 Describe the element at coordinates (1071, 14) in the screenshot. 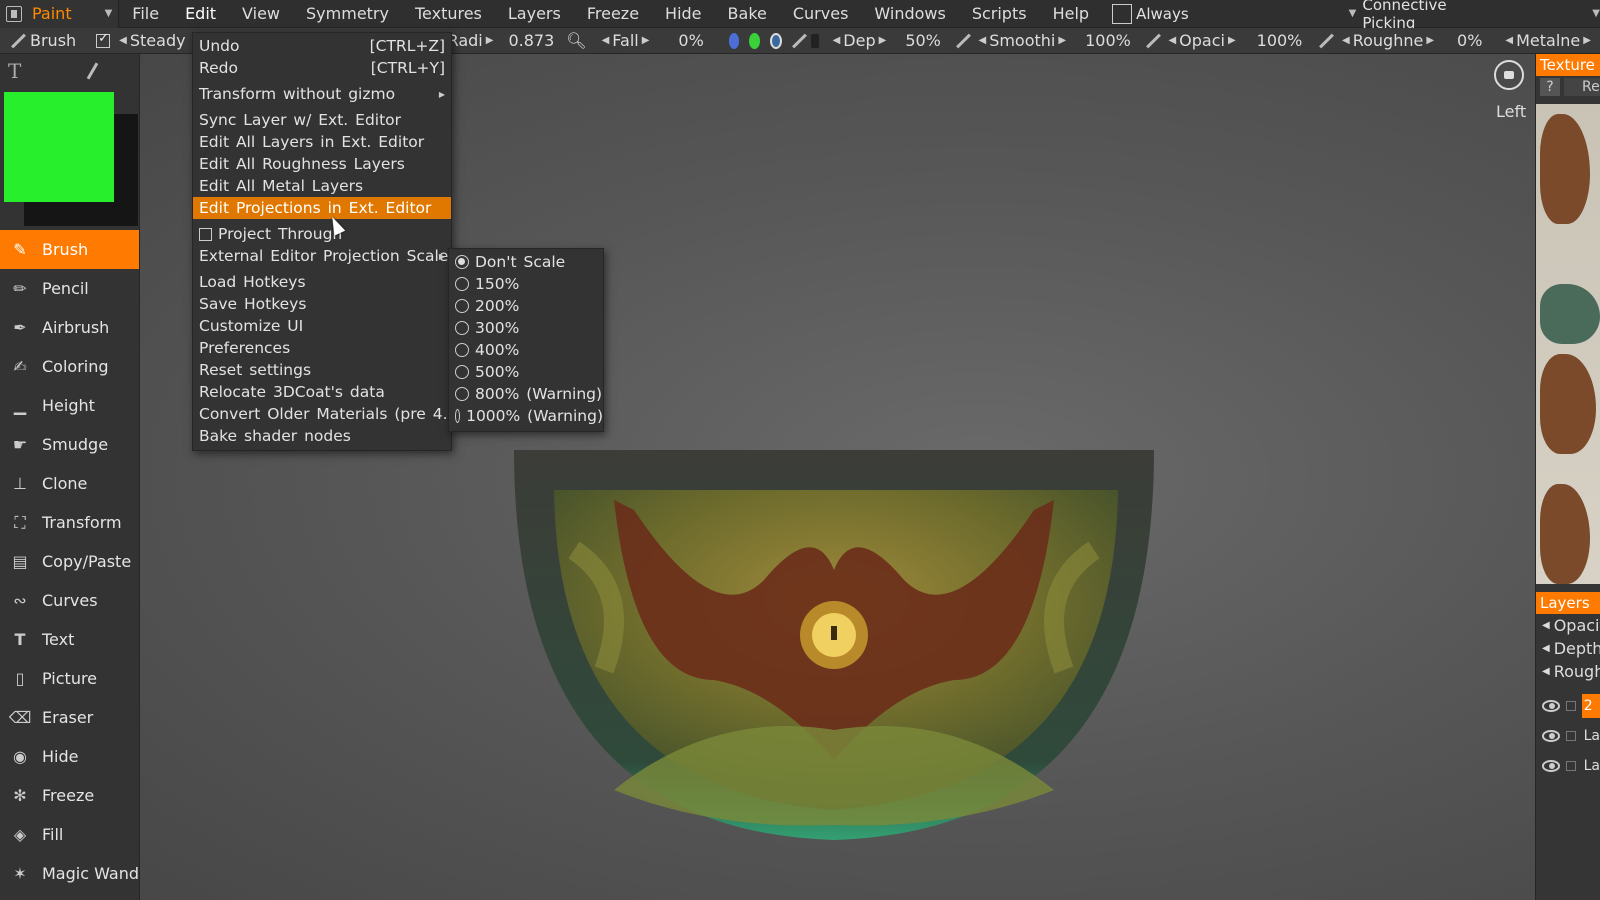

I see `menu-help: Help` at that location.